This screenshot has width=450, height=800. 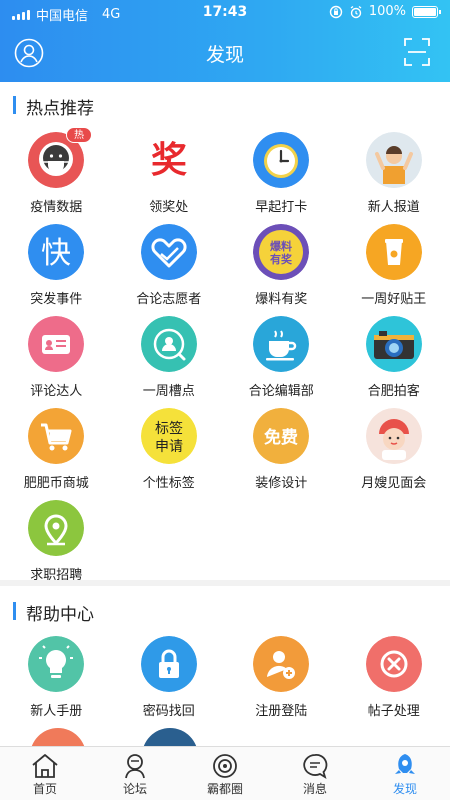 What do you see at coordinates (314, 789) in the screenshot?
I see `tab-label: 消息` at bounding box center [314, 789].